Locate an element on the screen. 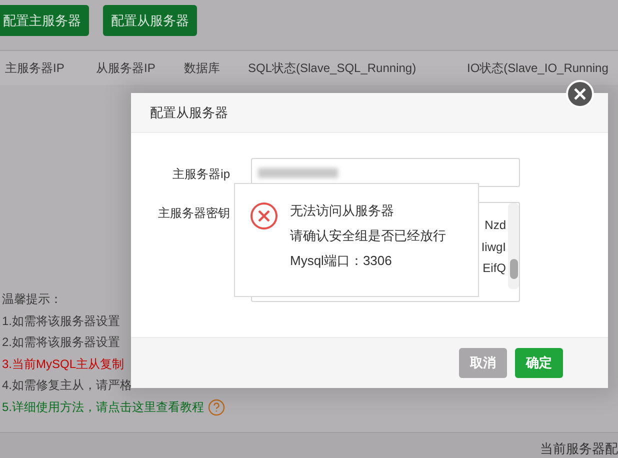 This screenshot has width=618, height=458. toast-message: 无法访问从服务器 is located at coordinates (342, 211).